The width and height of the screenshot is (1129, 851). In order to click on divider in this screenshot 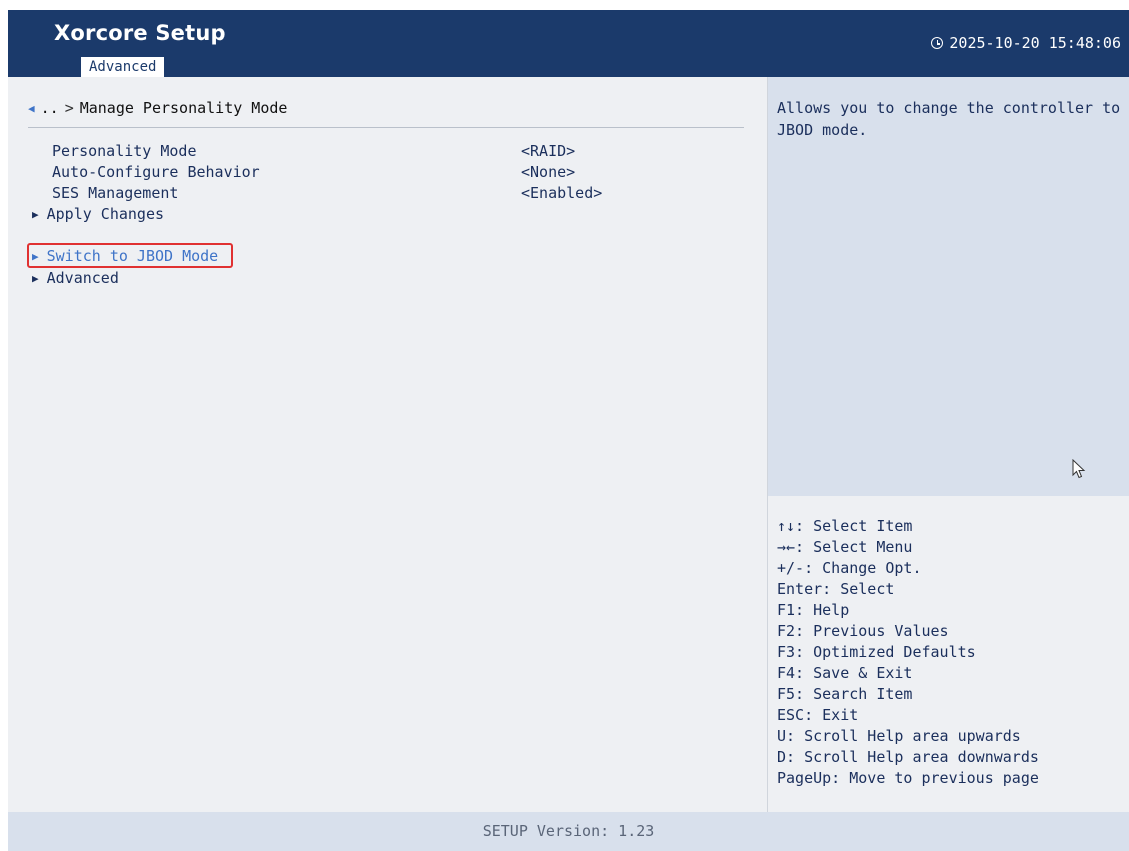, I will do `click(386, 127)`.